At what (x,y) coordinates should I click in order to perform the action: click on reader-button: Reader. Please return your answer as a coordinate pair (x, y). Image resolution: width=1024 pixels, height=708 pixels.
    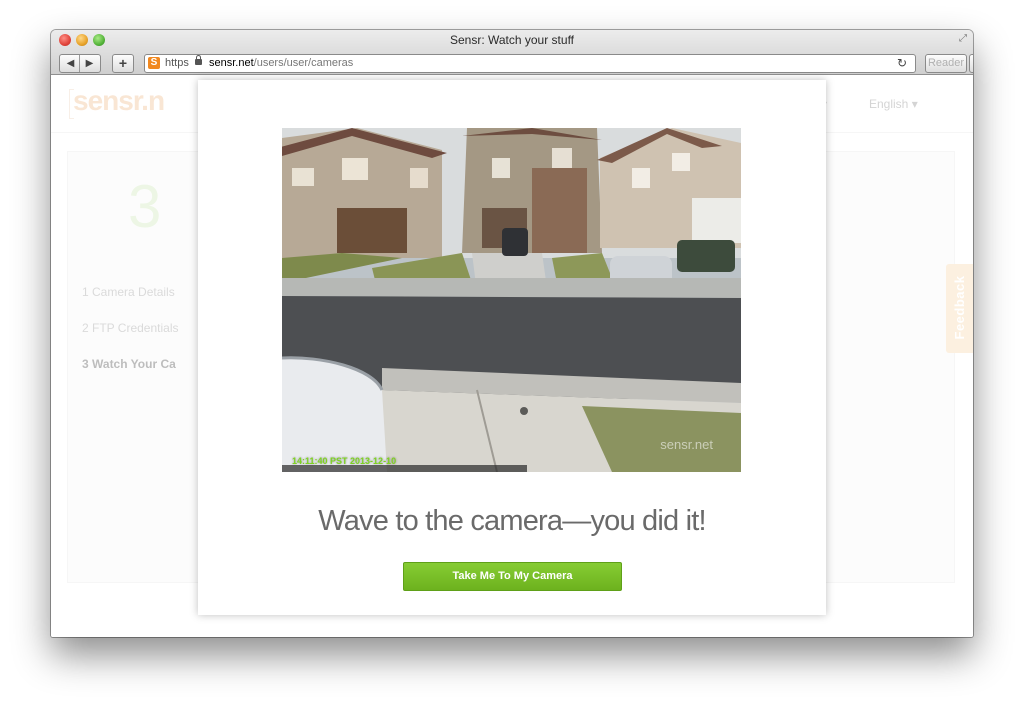
    Looking at the image, I should click on (946, 63).